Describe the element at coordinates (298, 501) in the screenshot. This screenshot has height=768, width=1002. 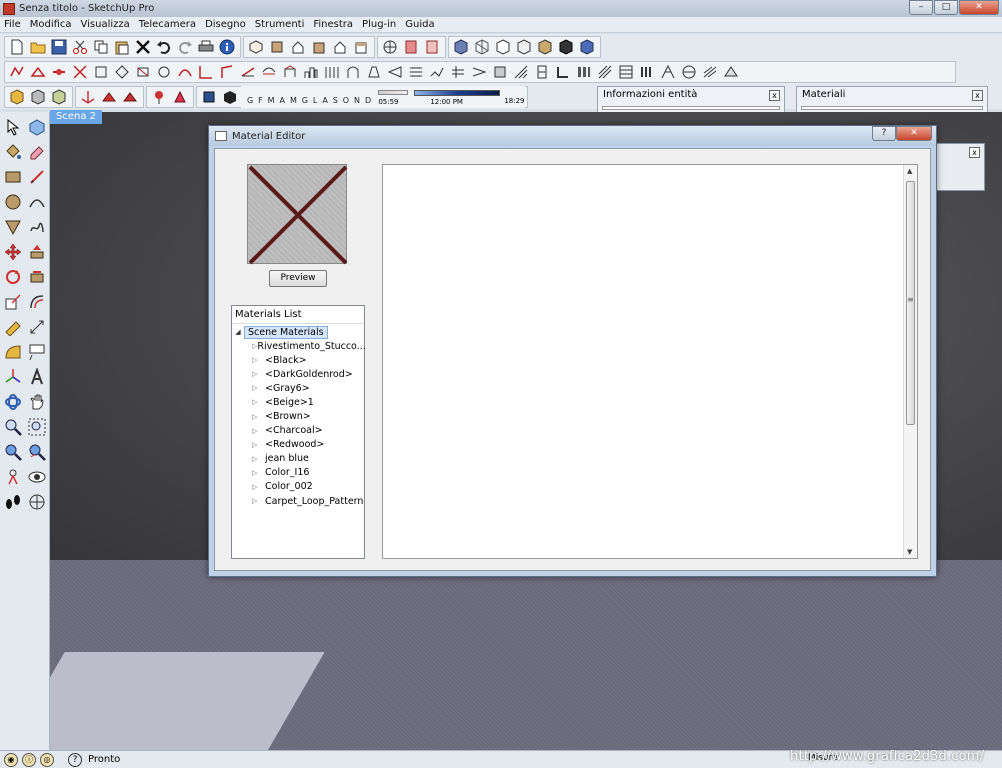
I see `material-item: ▷ Carpet_Loop_Pattern` at that location.